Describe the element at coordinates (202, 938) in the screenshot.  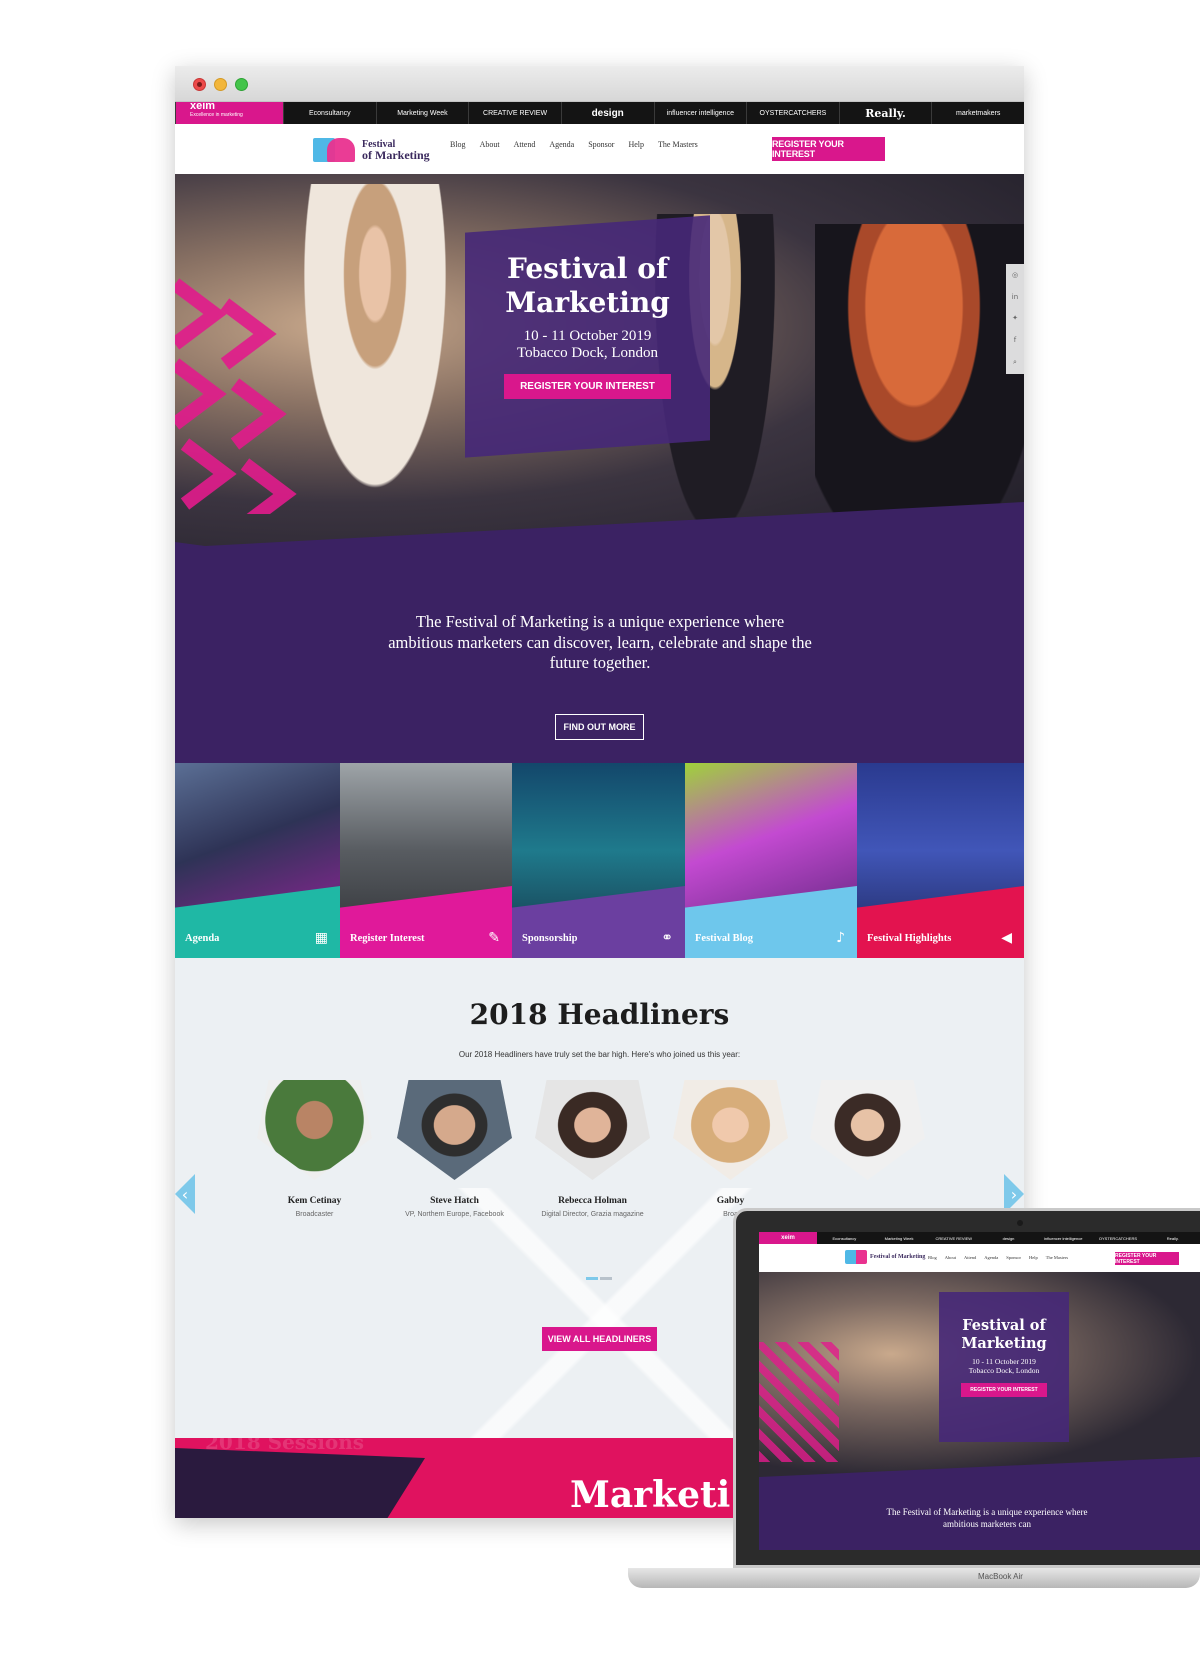
I see `tile-label: Agenda` at that location.